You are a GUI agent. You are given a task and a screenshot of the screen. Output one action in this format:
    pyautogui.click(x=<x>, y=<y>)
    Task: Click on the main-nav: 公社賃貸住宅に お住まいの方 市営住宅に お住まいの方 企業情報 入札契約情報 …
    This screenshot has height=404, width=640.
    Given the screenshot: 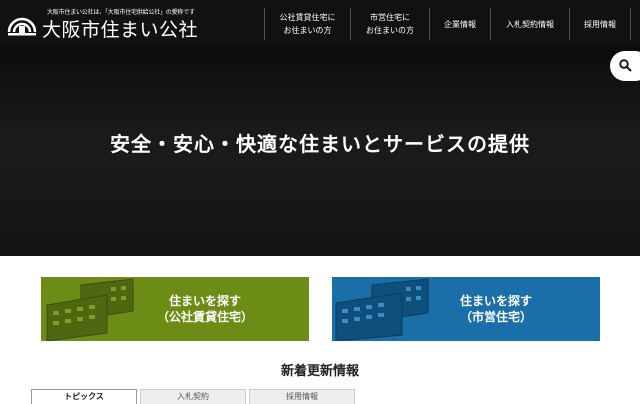 What is the action you would take?
    pyautogui.click(x=447, y=24)
    